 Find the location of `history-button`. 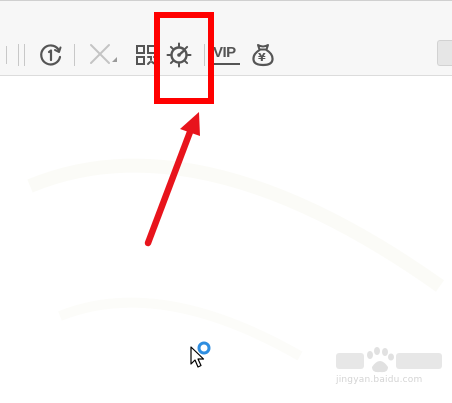

history-button is located at coordinates (51, 55).